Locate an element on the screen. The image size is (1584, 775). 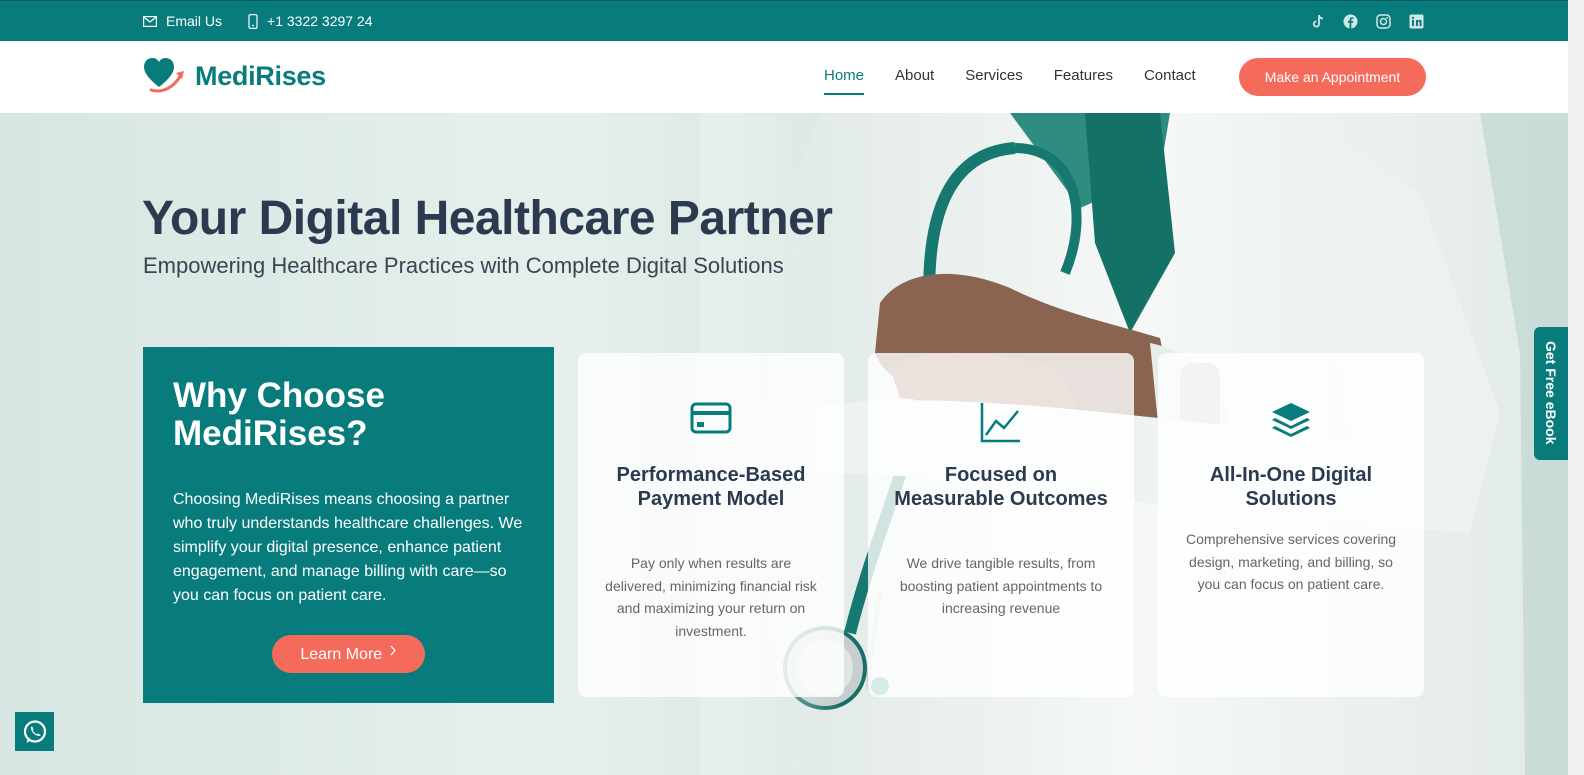
heart-logo-icon is located at coordinates (164, 75).